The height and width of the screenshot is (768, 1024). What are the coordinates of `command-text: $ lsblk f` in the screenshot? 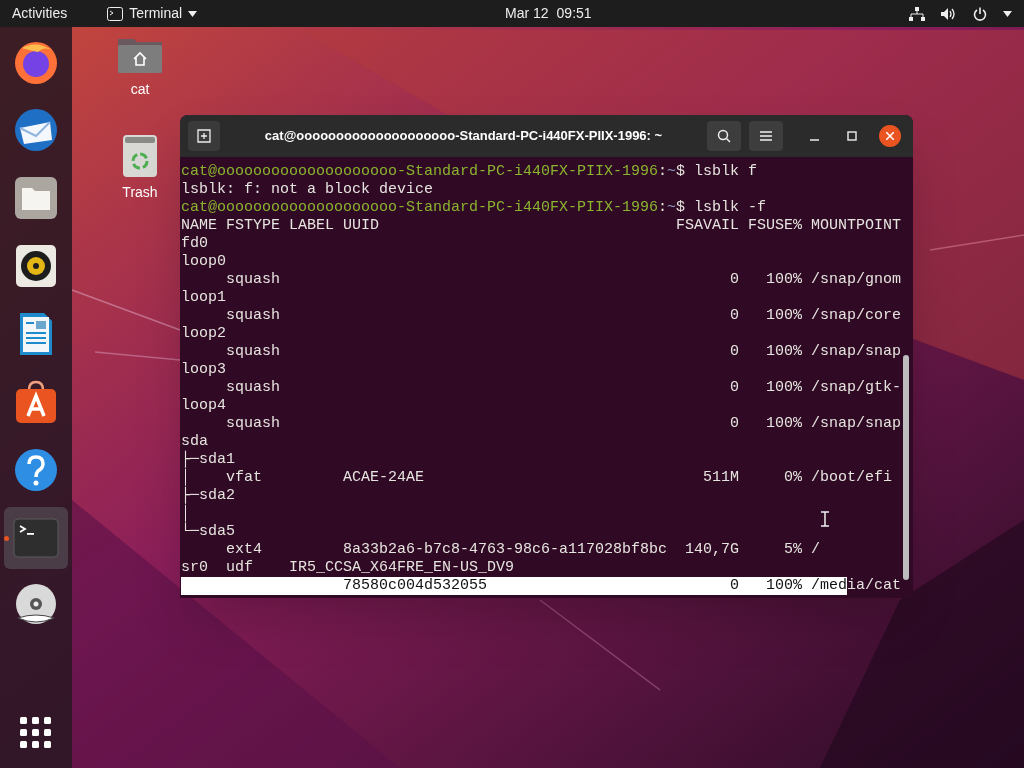 It's located at (717, 172).